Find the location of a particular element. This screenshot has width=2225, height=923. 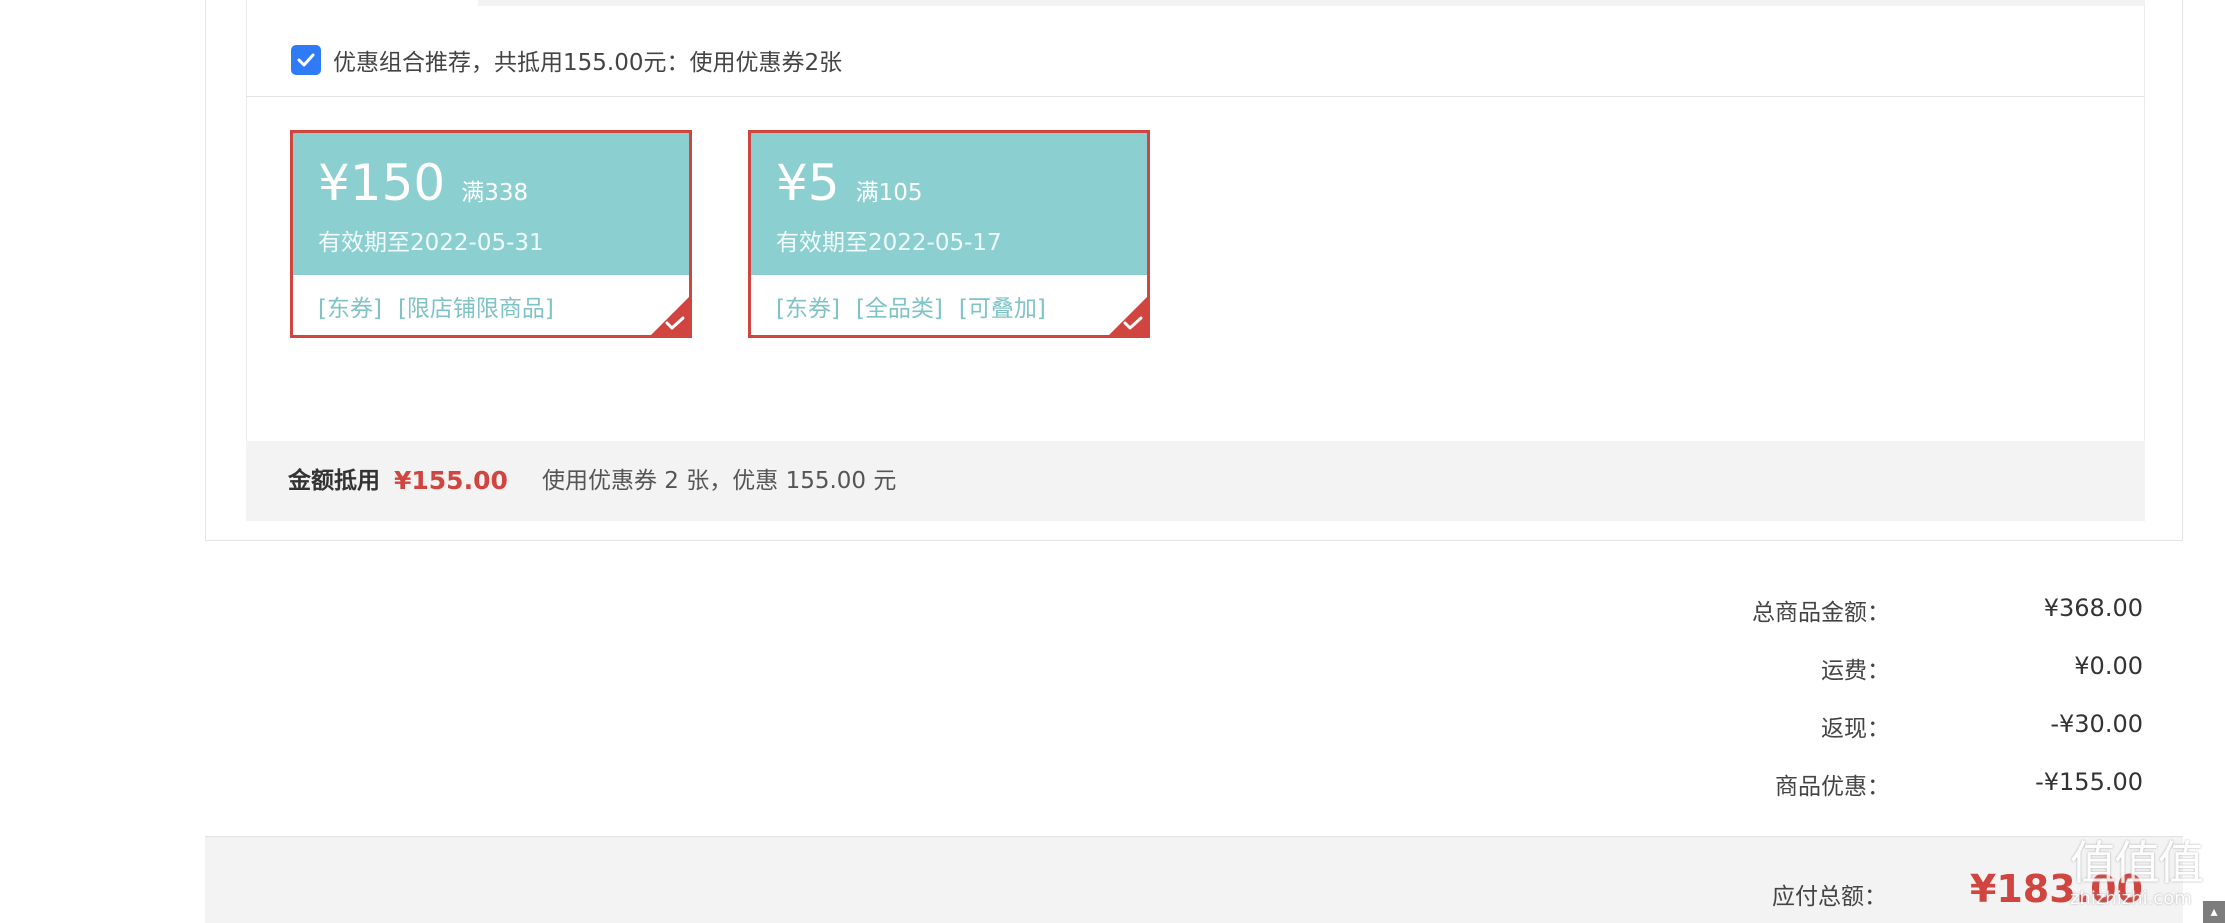

coupon-card: ¥5 满105 有效期至2022-05-17 [东券] [全品类] [可叠加] is located at coordinates (949, 234).